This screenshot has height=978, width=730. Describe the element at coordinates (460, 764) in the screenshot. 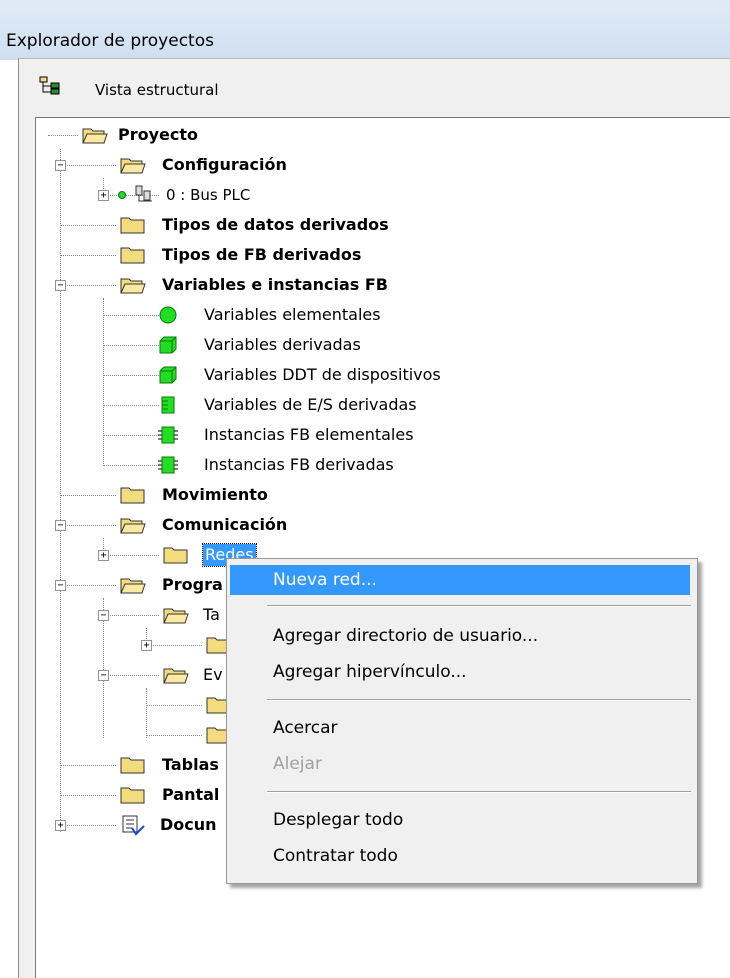

I see `menu-item-alejar: Alejar` at that location.